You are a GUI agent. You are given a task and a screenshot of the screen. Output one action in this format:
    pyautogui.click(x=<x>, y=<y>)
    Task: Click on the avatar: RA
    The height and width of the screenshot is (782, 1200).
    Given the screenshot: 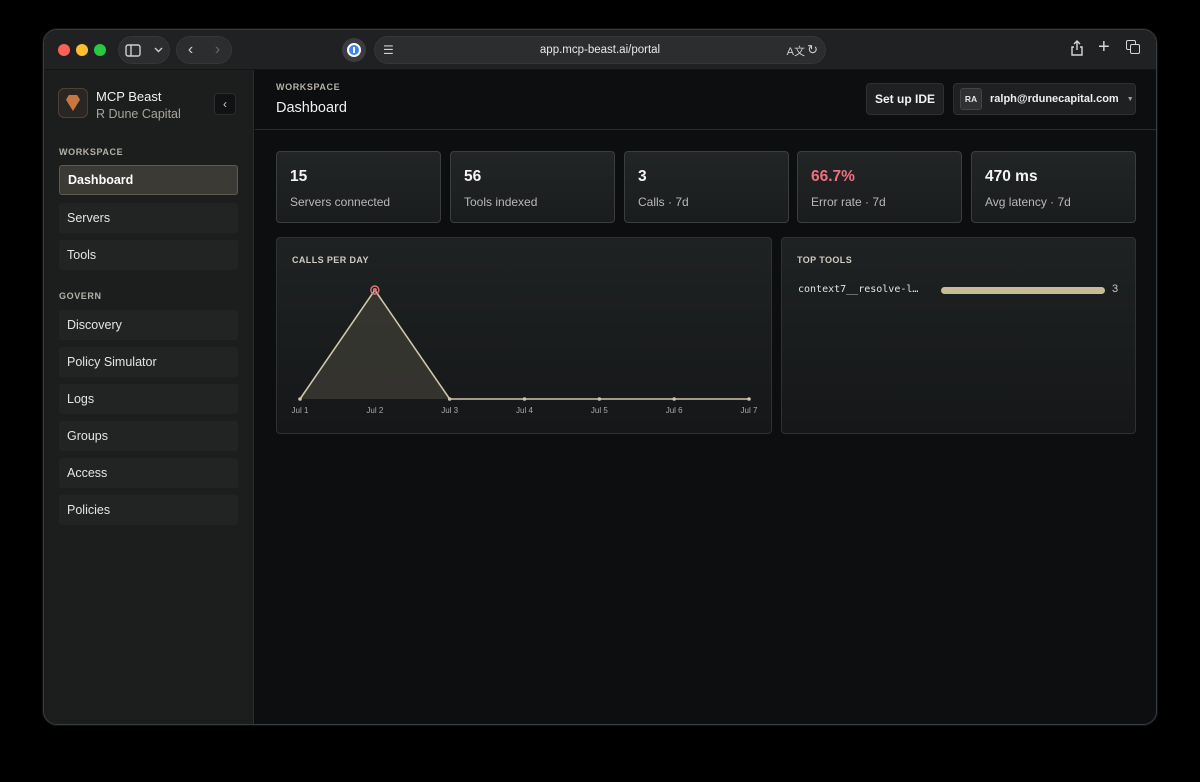 What is the action you would take?
    pyautogui.click(x=971, y=99)
    